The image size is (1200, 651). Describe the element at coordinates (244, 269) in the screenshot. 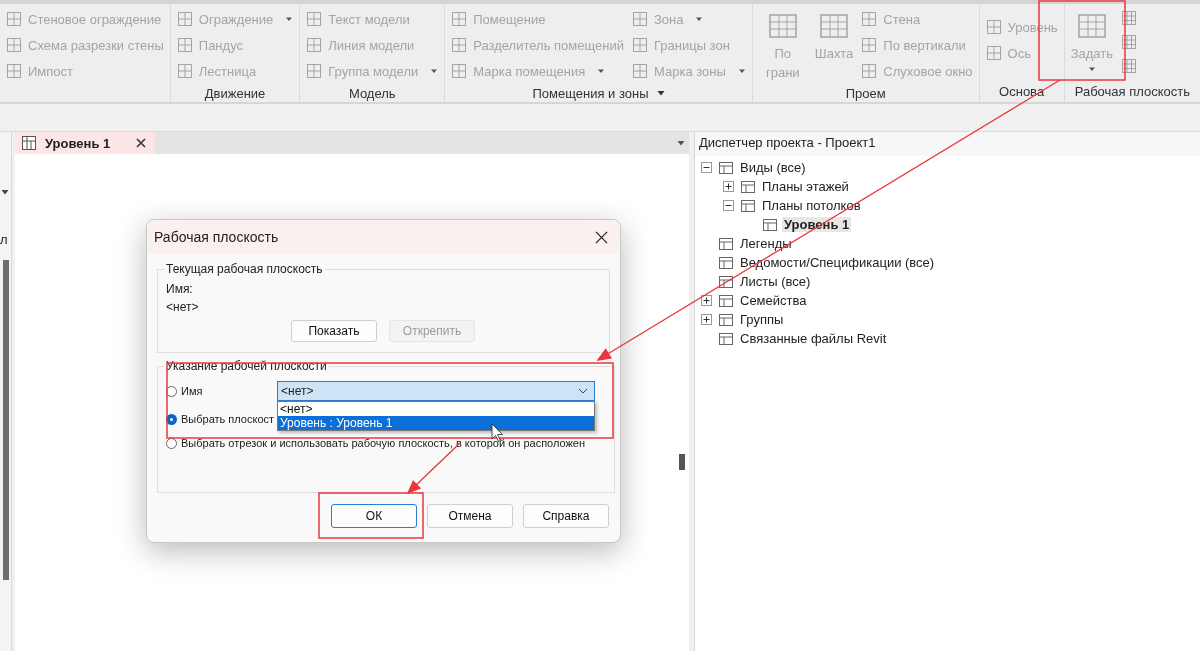

I see `group-title: Текущая рабочая плоскость` at that location.